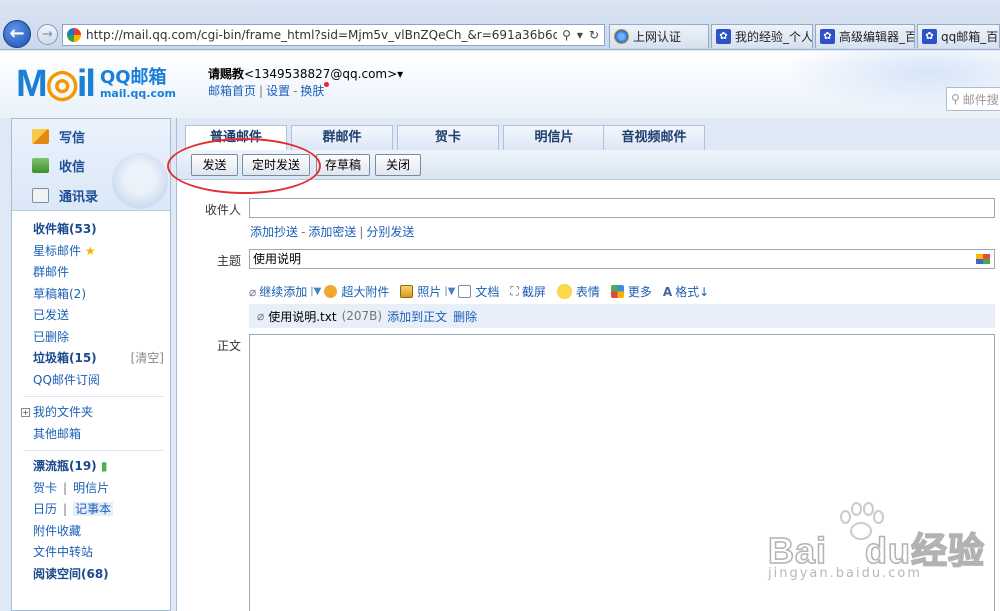 Image resolution: width=1000 pixels, height=611 pixels. What do you see at coordinates (93, 509) in the screenshot?
I see `notebook-link: 记事本` at bounding box center [93, 509].